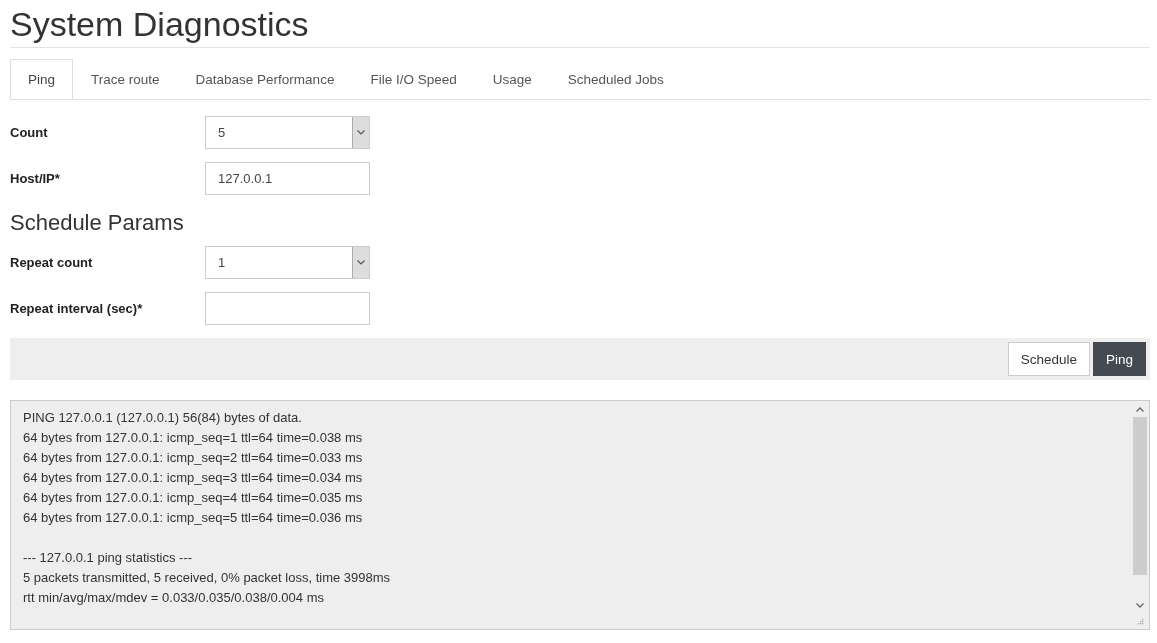  Describe the element at coordinates (413, 79) in the screenshot. I see `tab: File I/O Speed` at that location.